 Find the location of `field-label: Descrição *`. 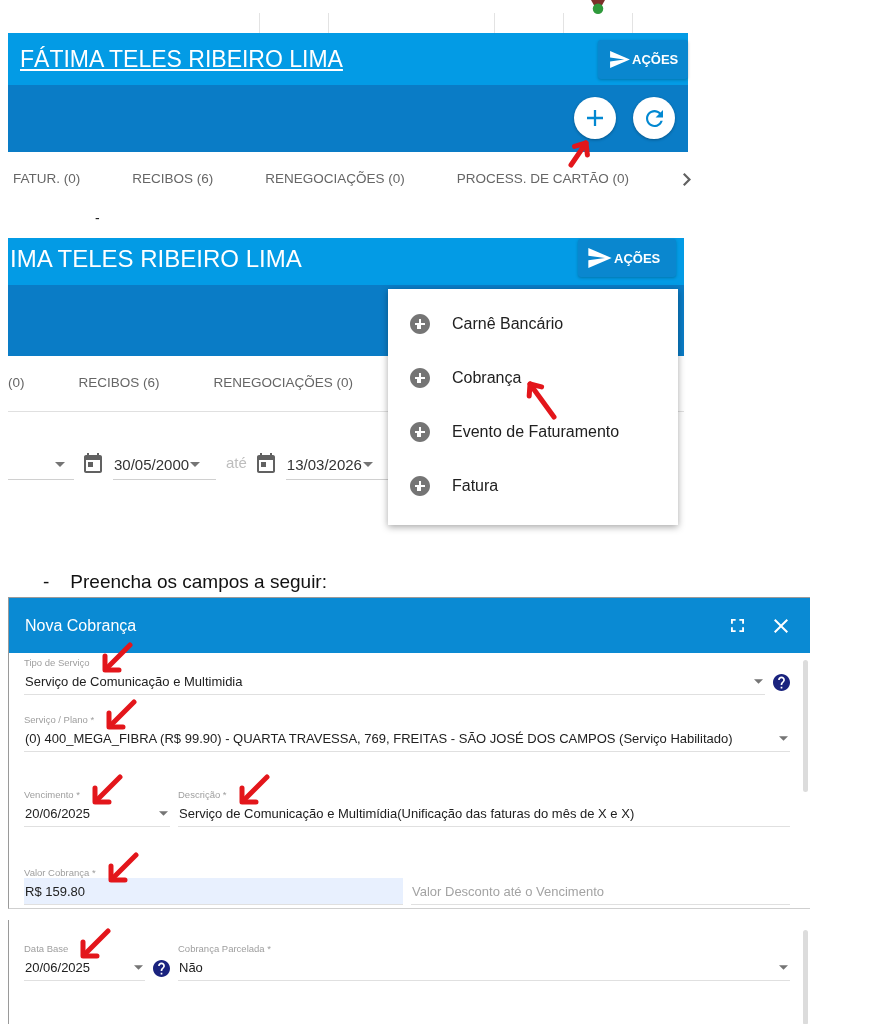

field-label: Descrição * is located at coordinates (202, 794).